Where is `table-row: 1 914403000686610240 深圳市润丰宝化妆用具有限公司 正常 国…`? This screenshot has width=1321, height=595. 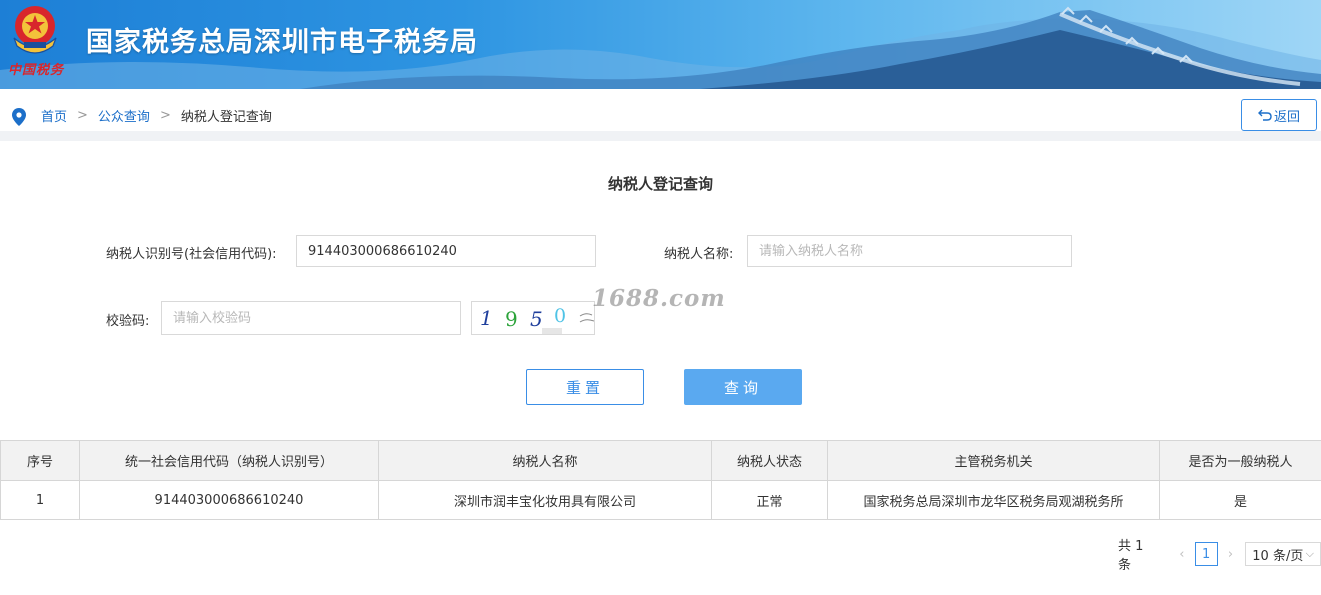
table-row: 1 914403000686610240 深圳市润丰宝化妆用具有限公司 正常 国… is located at coordinates (660, 500).